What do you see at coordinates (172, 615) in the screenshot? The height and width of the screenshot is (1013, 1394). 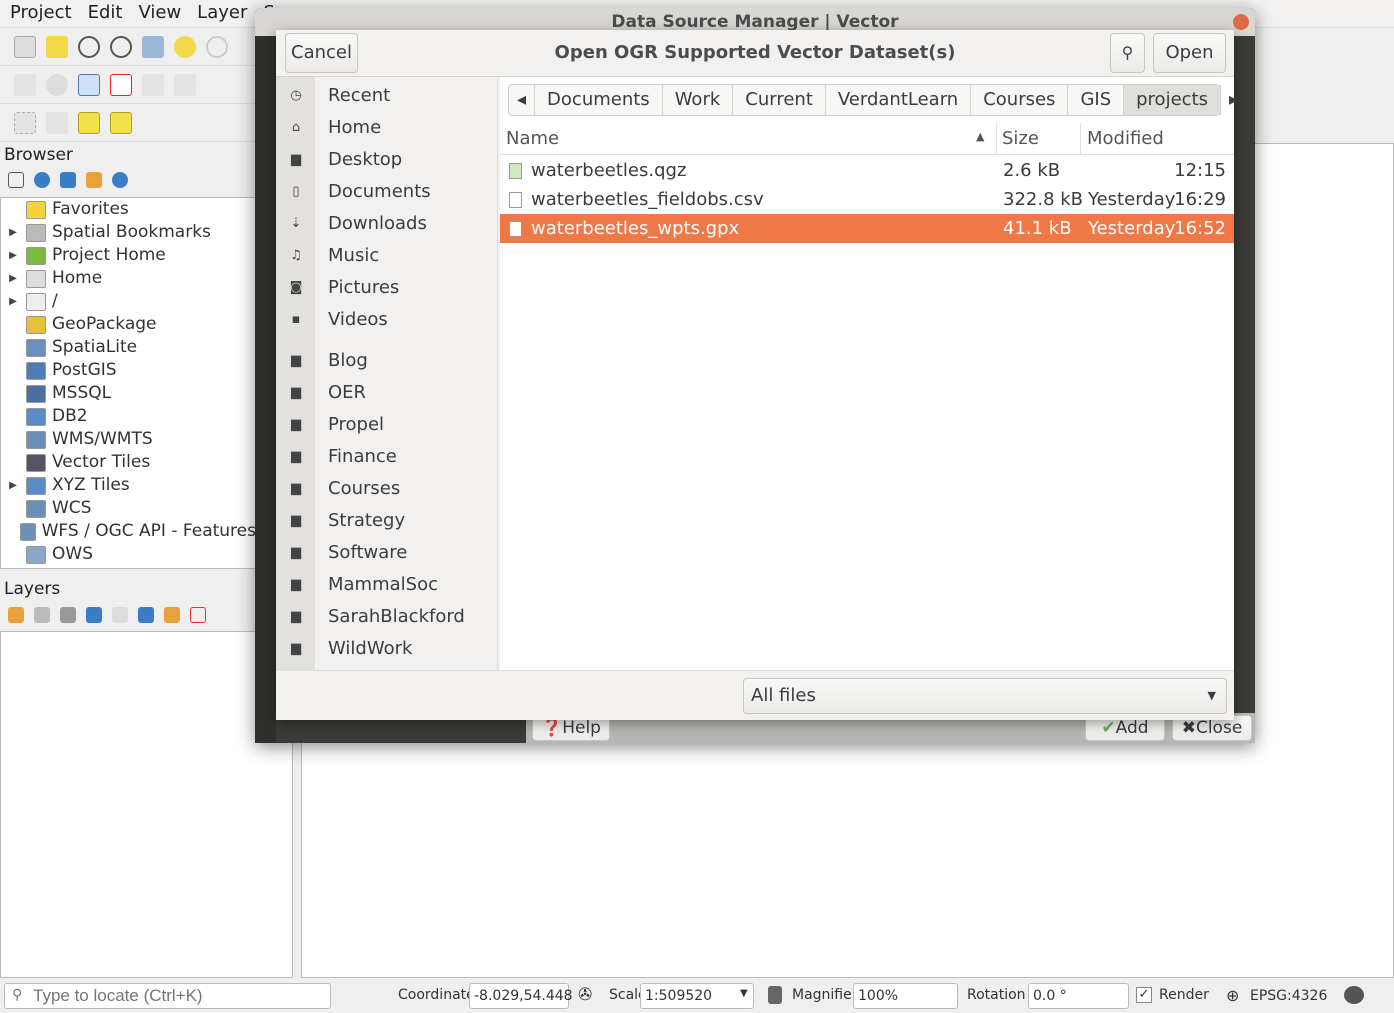 I see `collapse-all-layers-icon` at bounding box center [172, 615].